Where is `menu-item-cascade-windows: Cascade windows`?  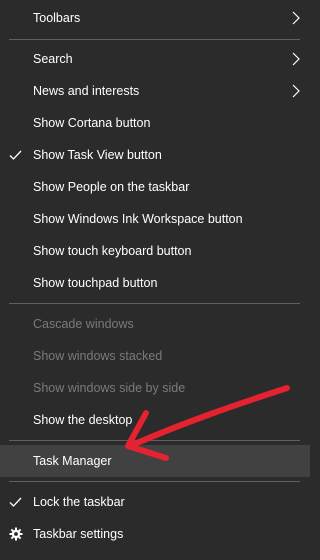
menu-item-cascade-windows: Cascade windows is located at coordinates (155, 324).